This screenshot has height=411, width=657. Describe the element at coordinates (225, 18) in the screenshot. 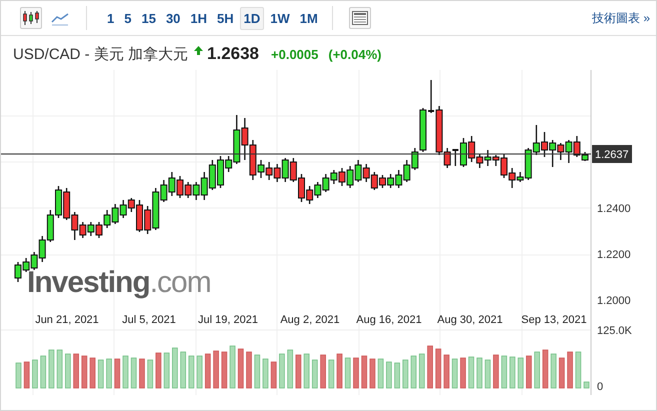

I see `interval-button: 5H` at that location.